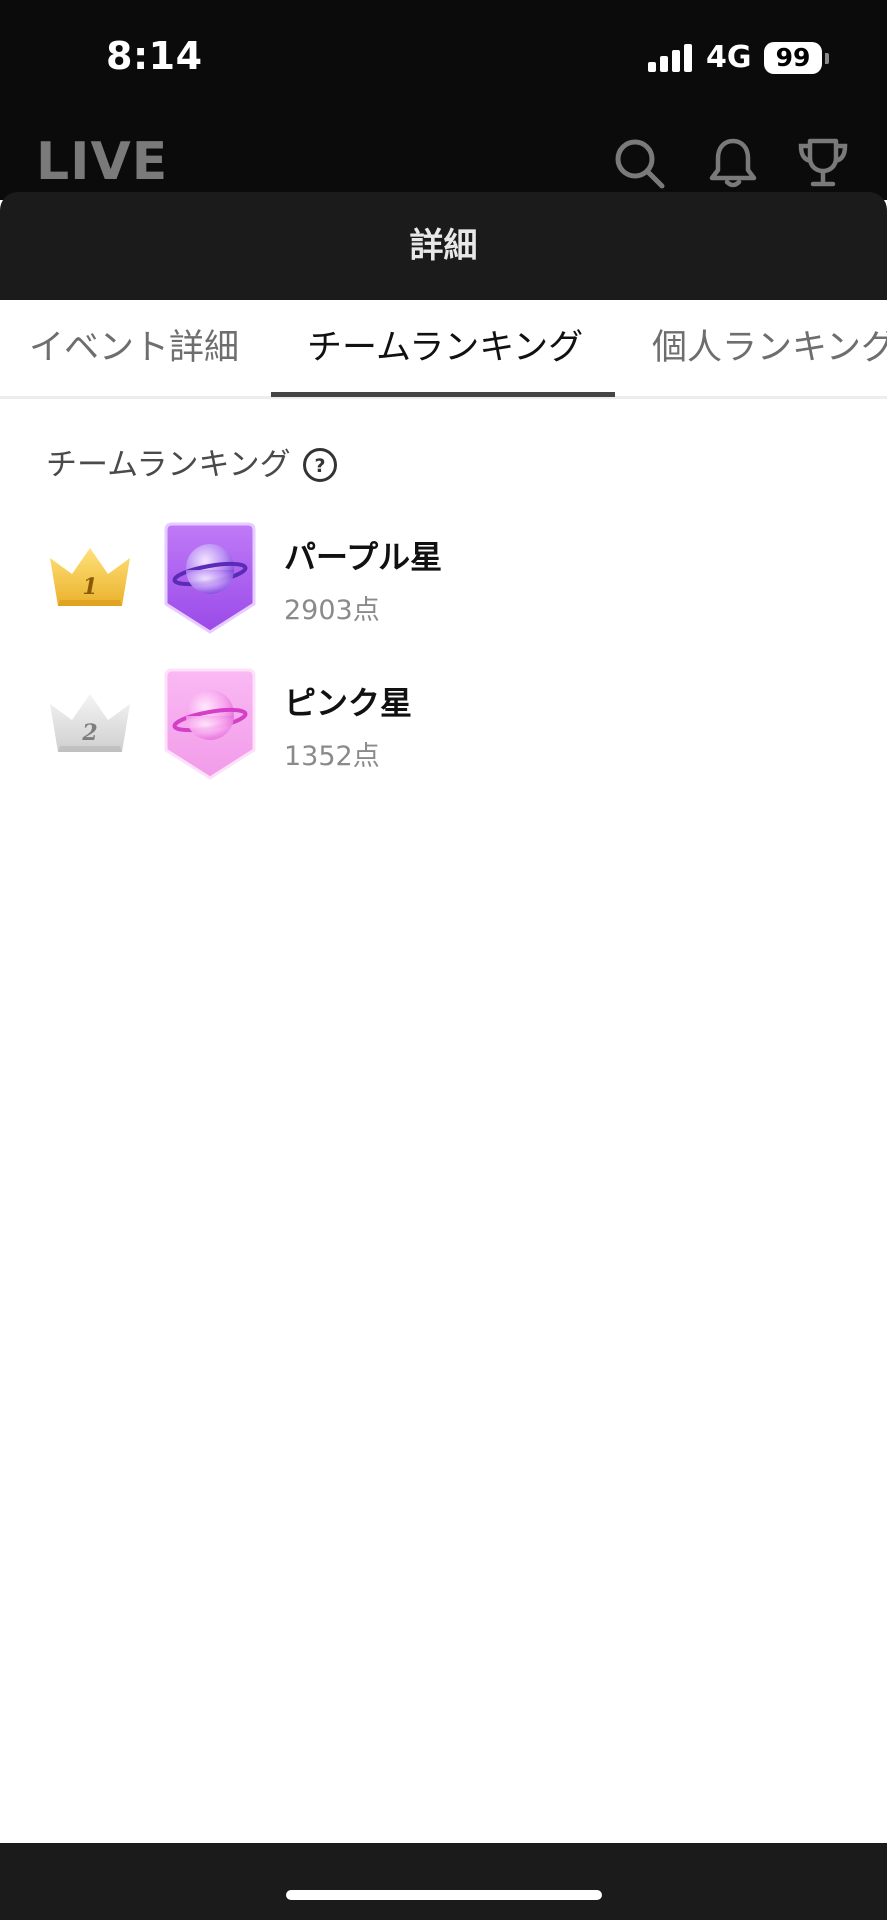  What do you see at coordinates (639, 163) in the screenshot?
I see `search-icon` at bounding box center [639, 163].